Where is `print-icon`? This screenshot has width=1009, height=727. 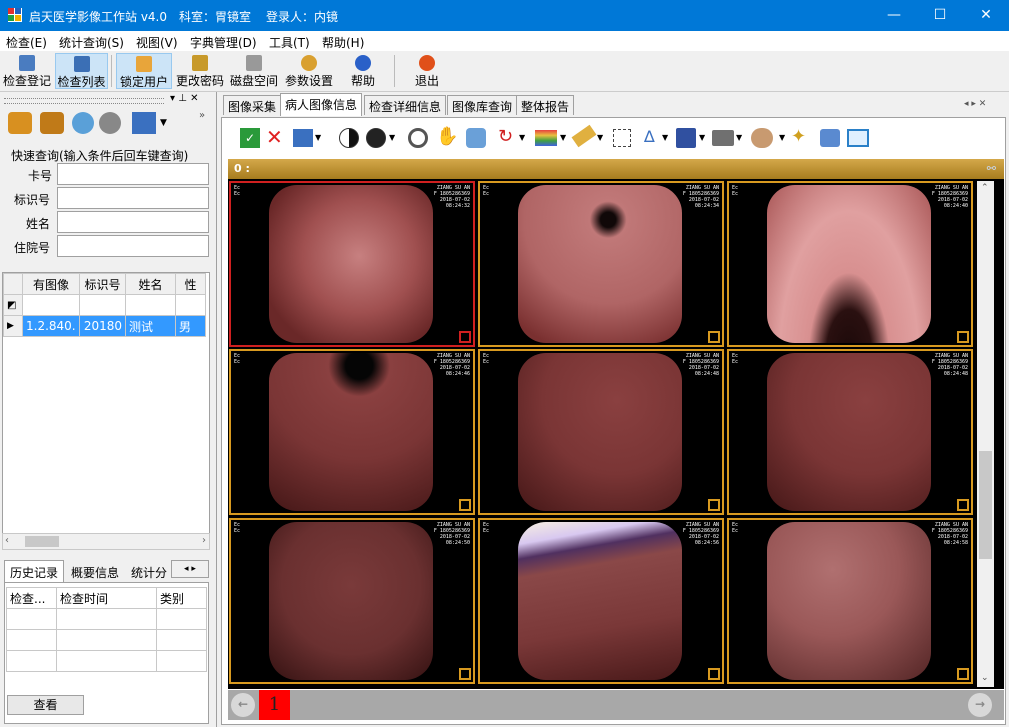 print-icon is located at coordinates (723, 138).